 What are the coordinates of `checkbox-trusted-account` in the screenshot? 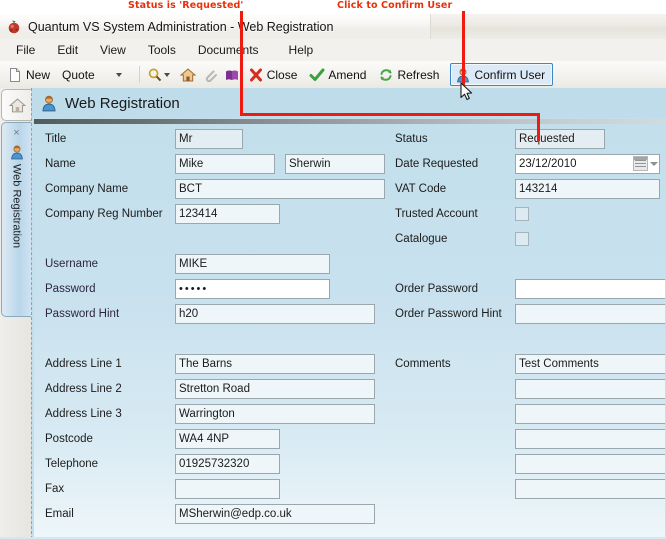 It's located at (522, 214).